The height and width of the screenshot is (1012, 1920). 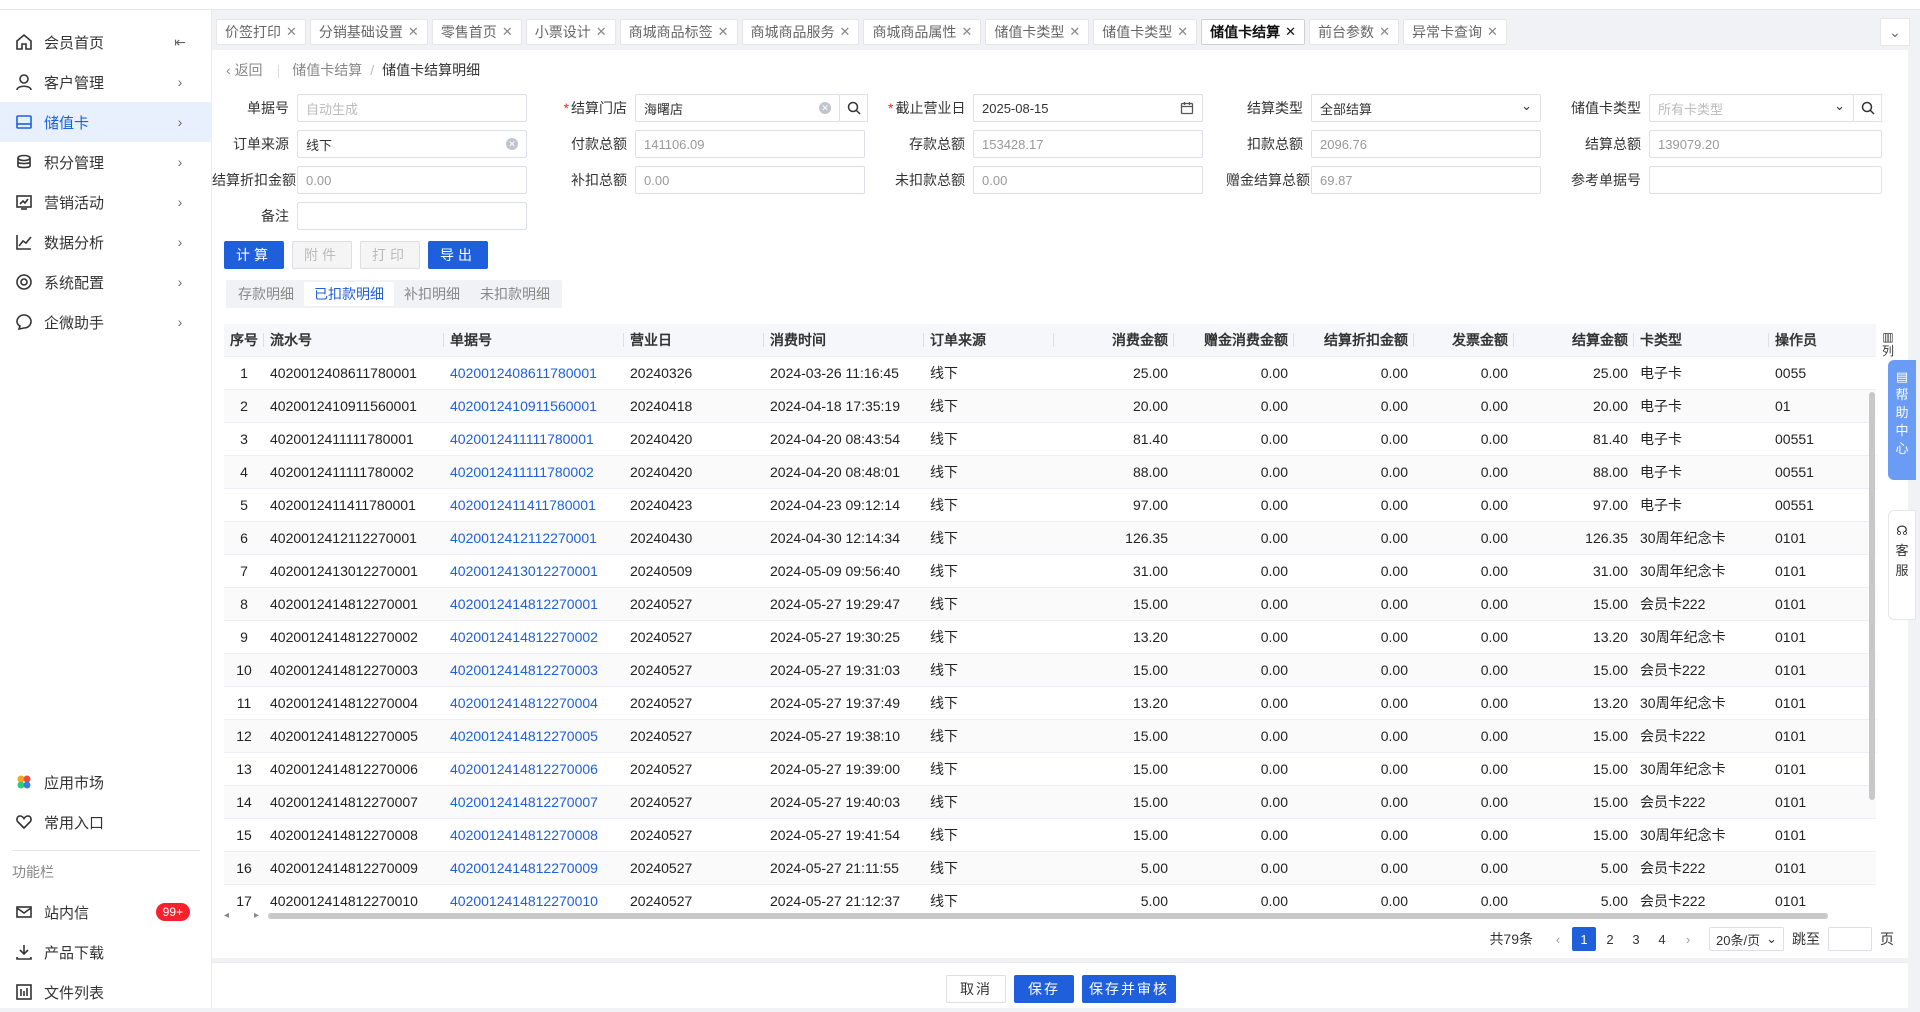 I want to click on order-source-select: 线下 ✕, so click(x=412, y=144).